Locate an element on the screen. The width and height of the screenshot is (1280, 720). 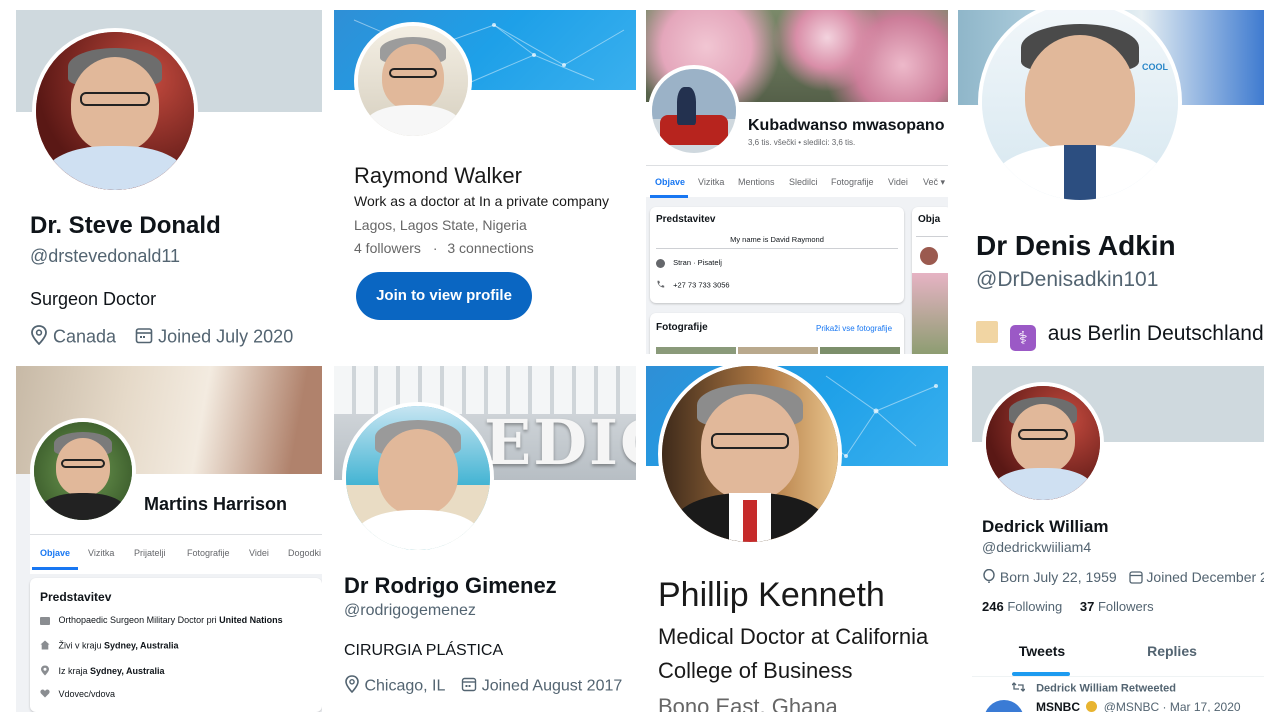
display-name: Dedrick William is located at coordinates (1045, 526).